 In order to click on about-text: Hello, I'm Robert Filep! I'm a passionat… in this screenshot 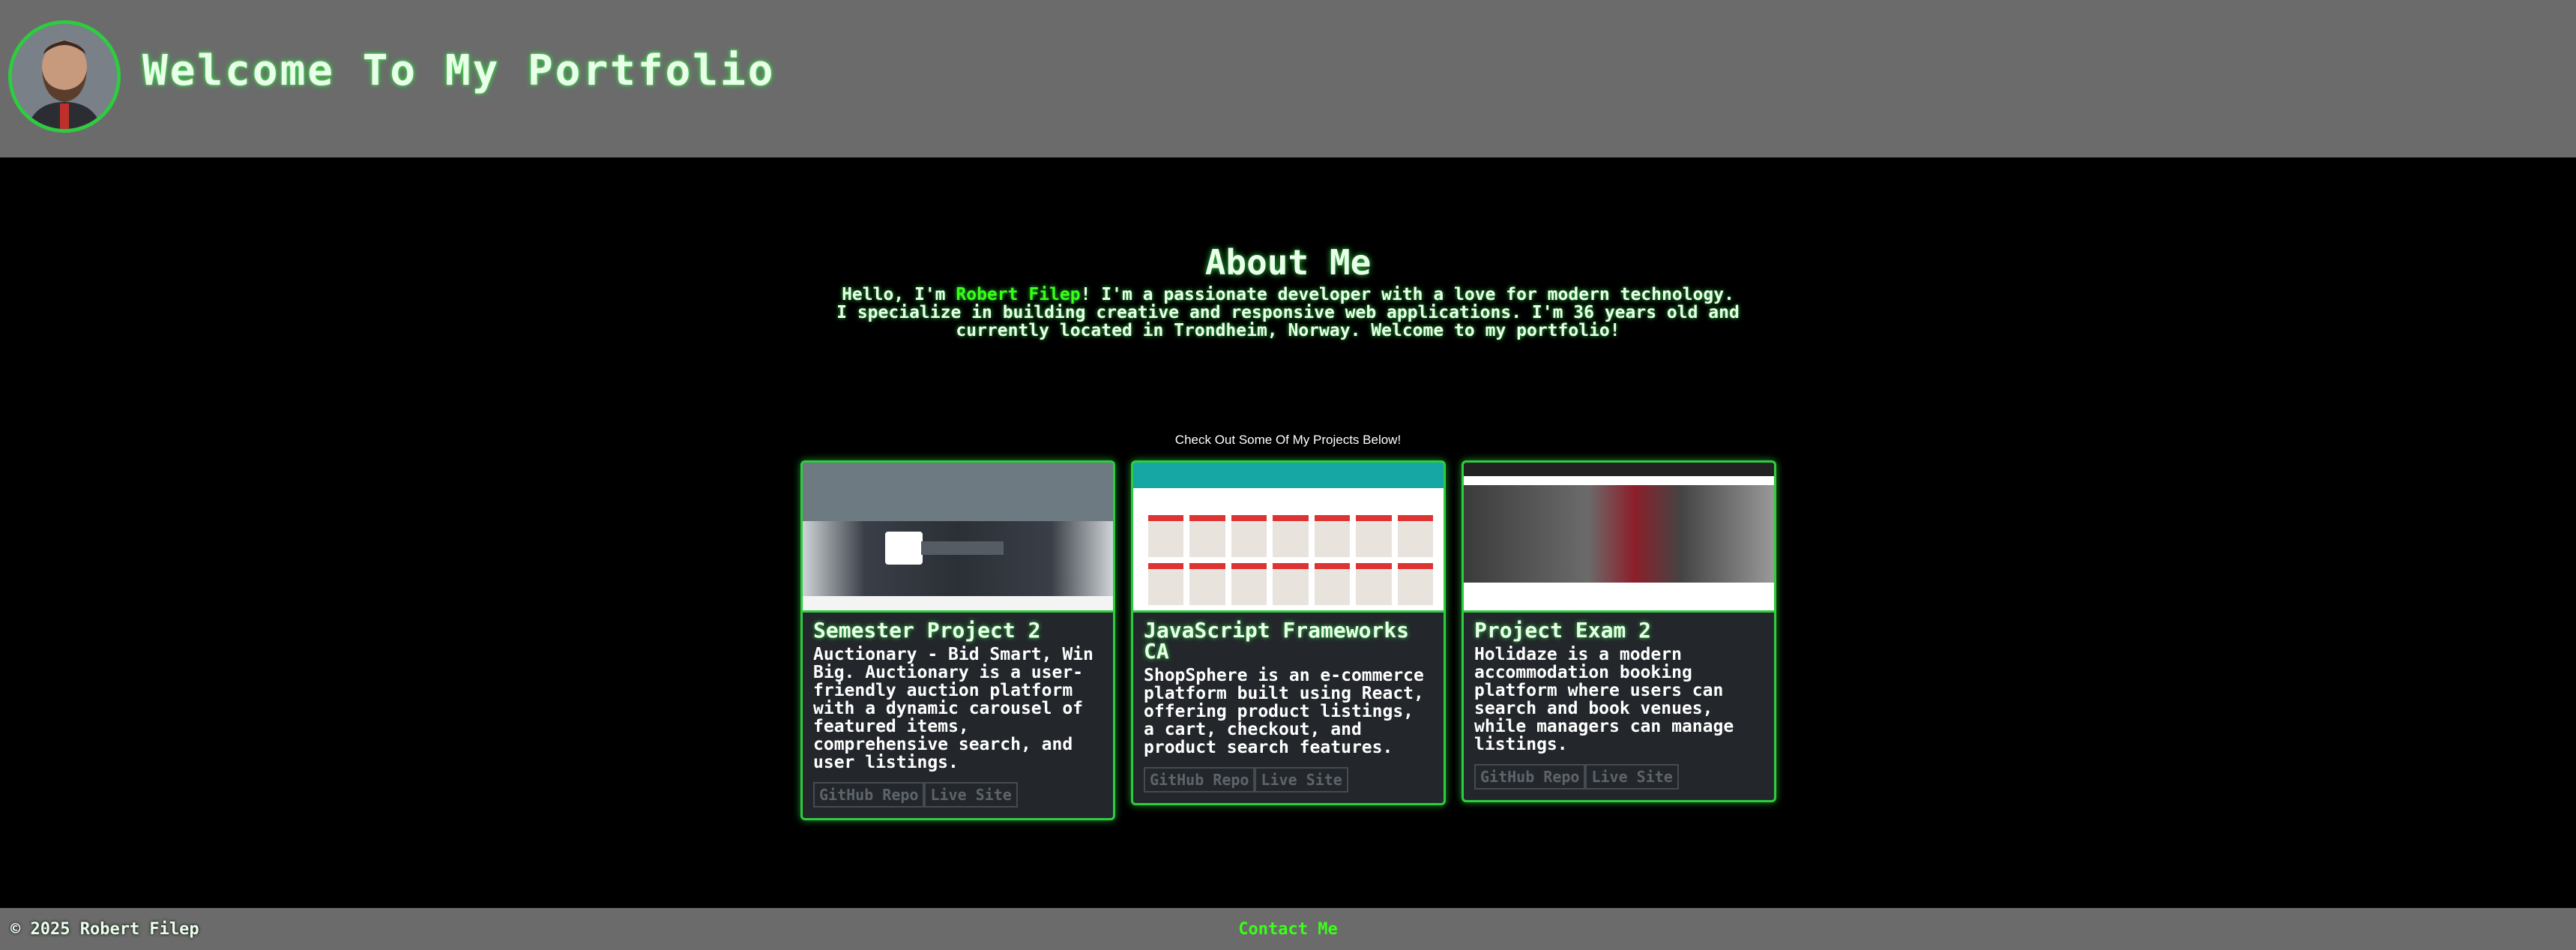, I will do `click(1288, 313)`.